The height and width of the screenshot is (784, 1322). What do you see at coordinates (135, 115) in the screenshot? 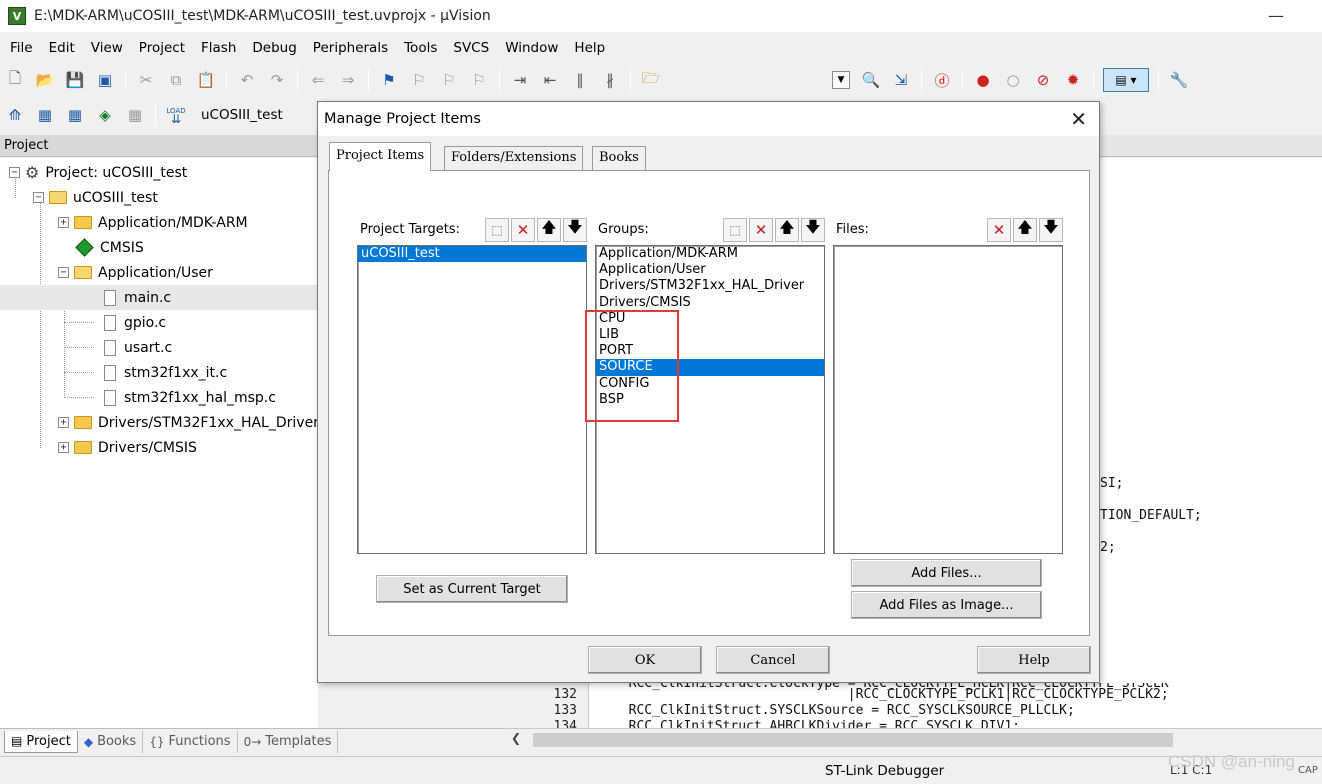
I see `stop-build-icon: ▦` at bounding box center [135, 115].